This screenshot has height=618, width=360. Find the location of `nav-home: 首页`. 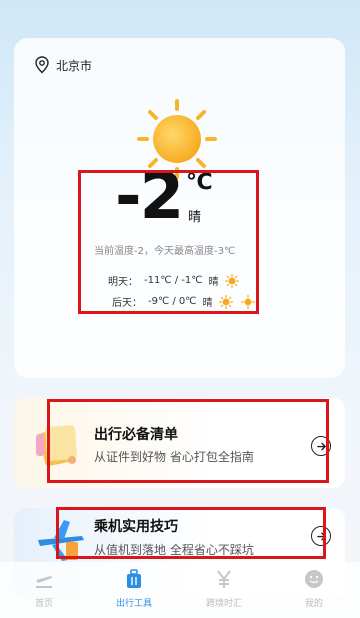

nav-home: 首页 is located at coordinates (44, 588).